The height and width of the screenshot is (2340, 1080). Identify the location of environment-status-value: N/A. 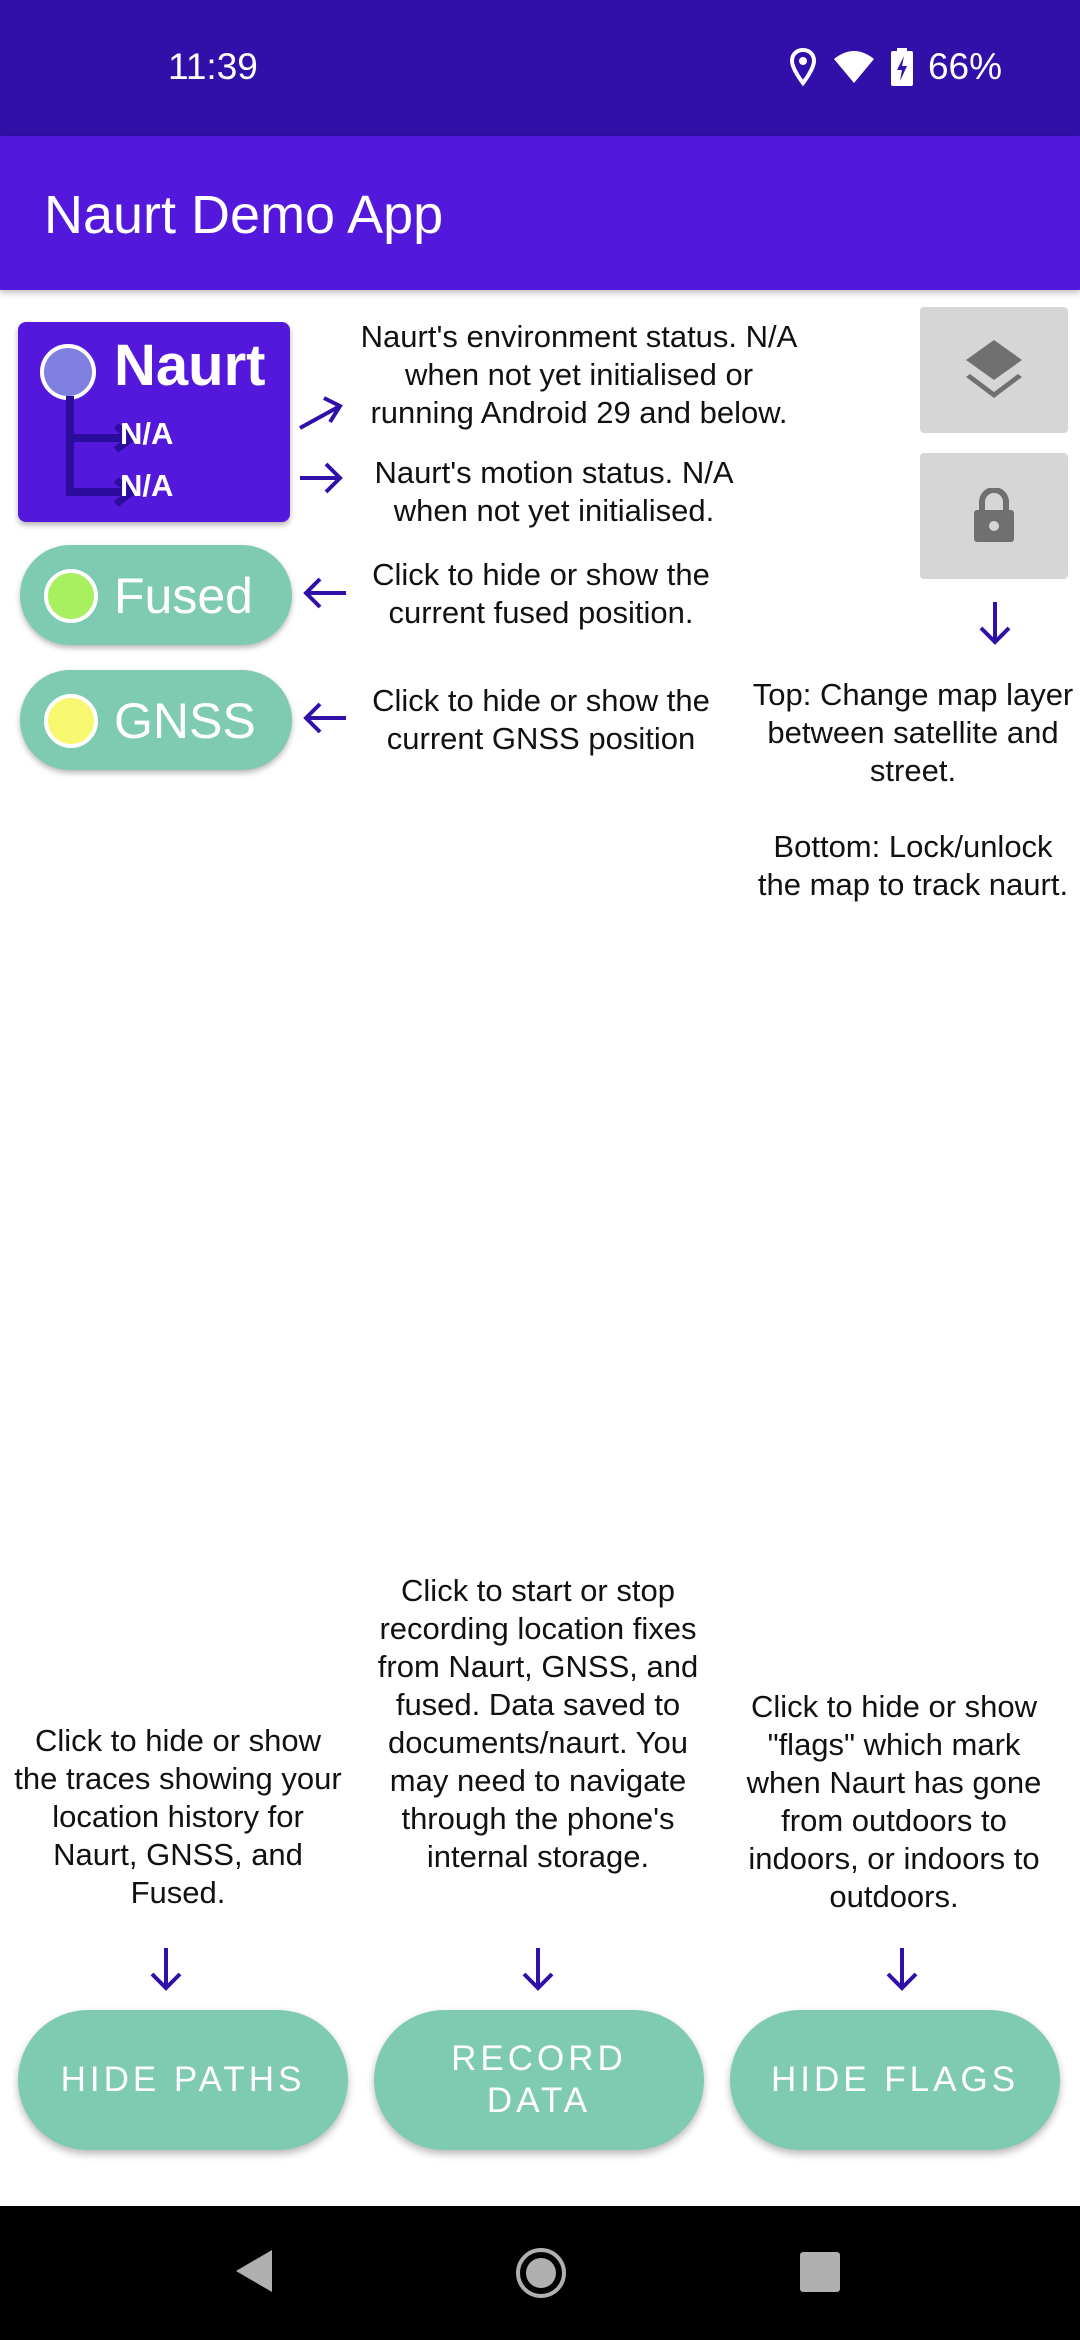
(147, 433).